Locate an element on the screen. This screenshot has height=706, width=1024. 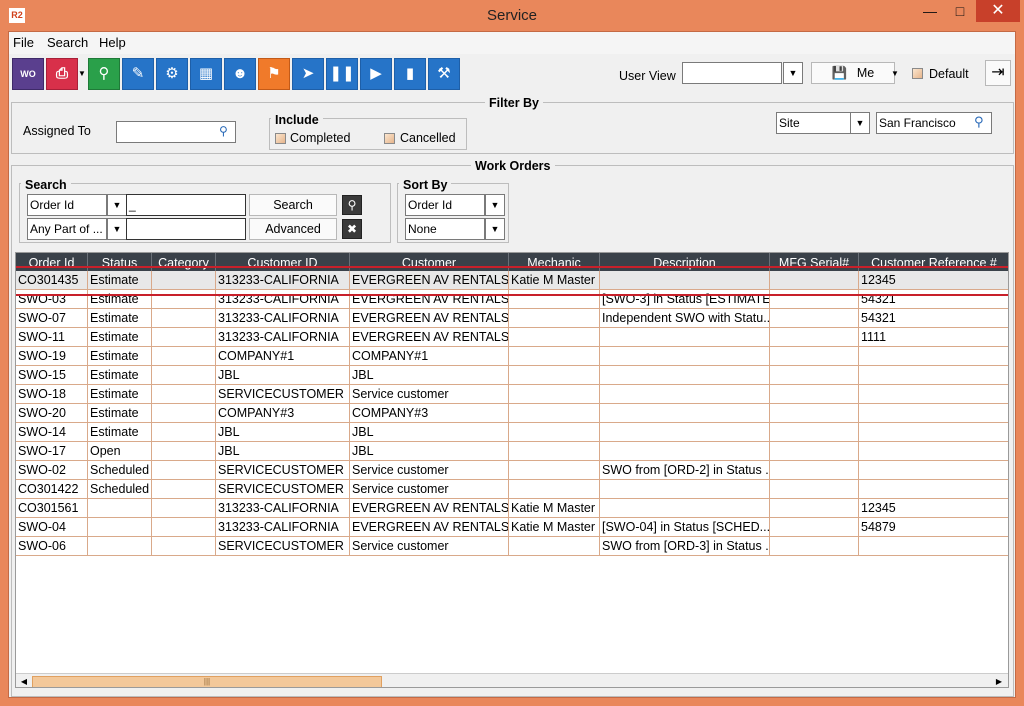
minimize-icon: — is located at coordinates (930, 11).